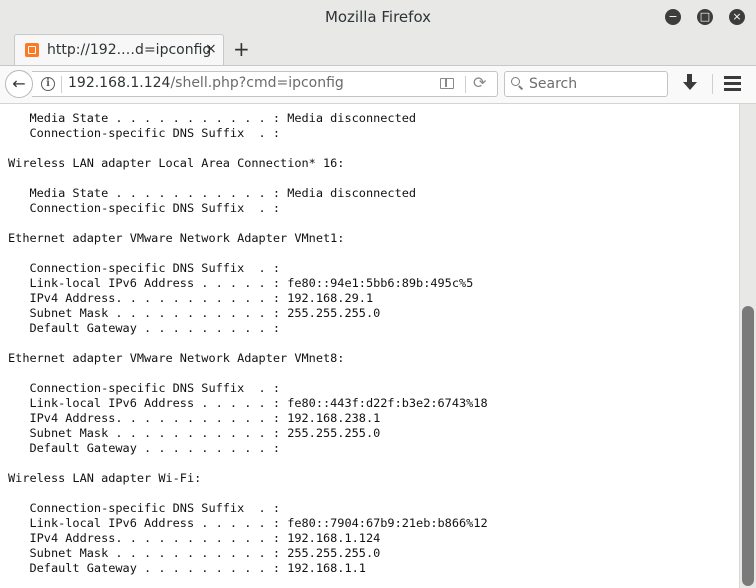 The image size is (756, 588). I want to click on reader-view-icon, so click(447, 83).